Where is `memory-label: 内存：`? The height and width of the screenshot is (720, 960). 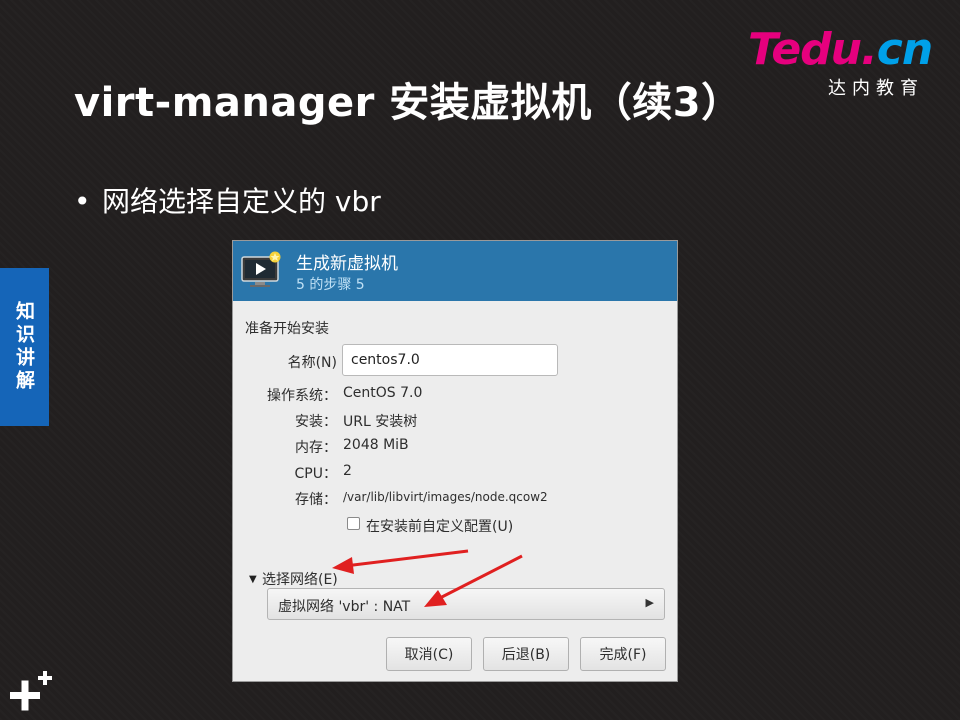 memory-label: 内存： is located at coordinates (316, 448).